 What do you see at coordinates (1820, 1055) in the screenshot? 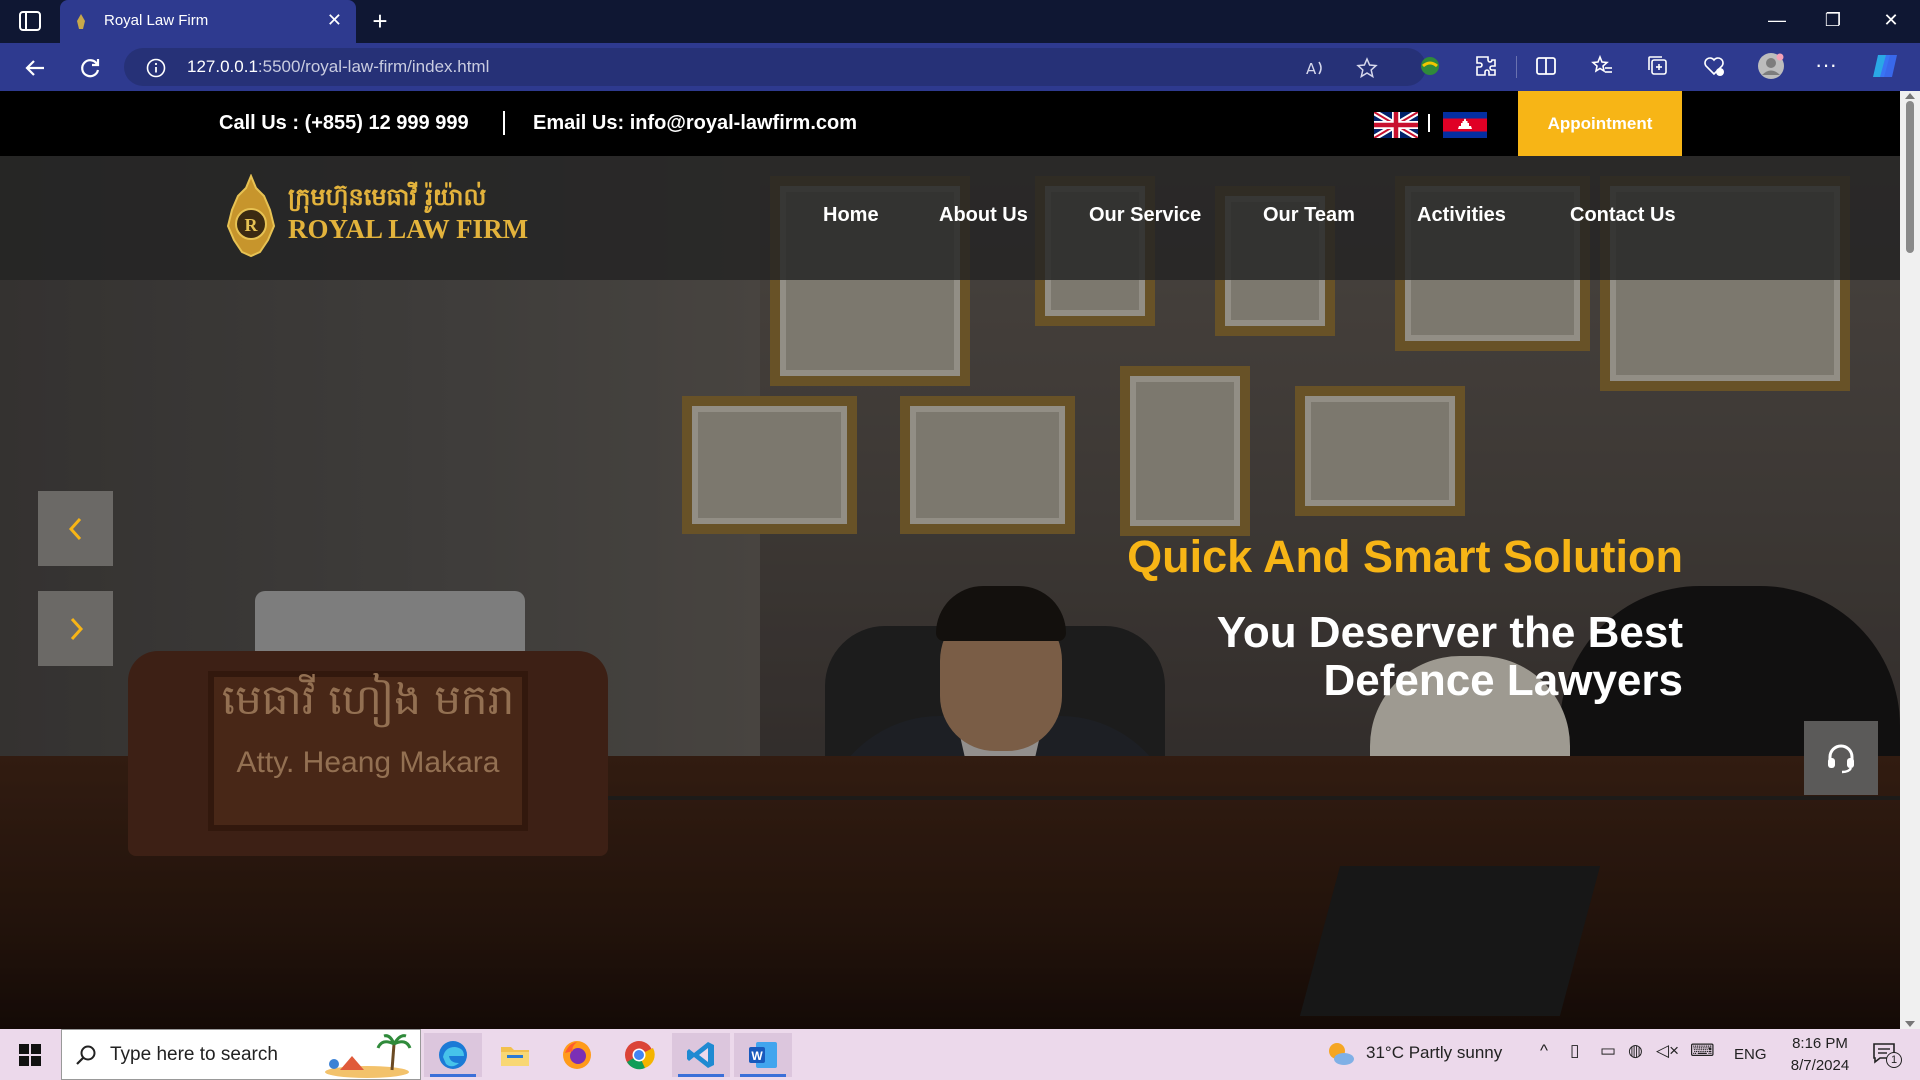
I see `system-clock: 8:16 PM 8/7/2024` at bounding box center [1820, 1055].